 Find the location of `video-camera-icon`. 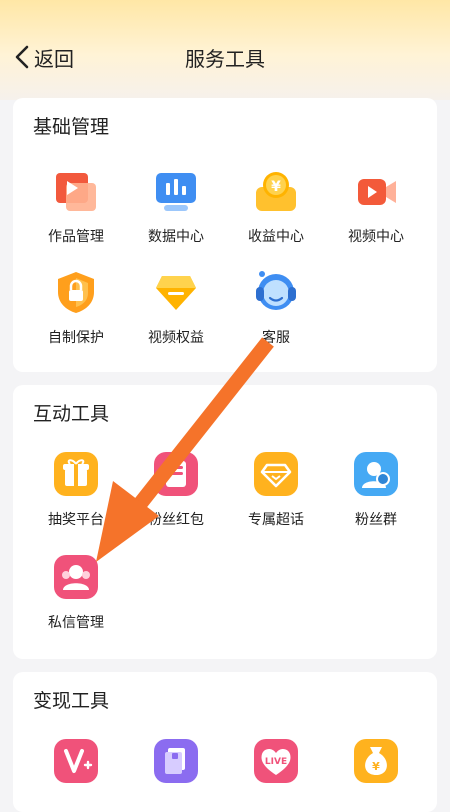

video-camera-icon is located at coordinates (376, 191).